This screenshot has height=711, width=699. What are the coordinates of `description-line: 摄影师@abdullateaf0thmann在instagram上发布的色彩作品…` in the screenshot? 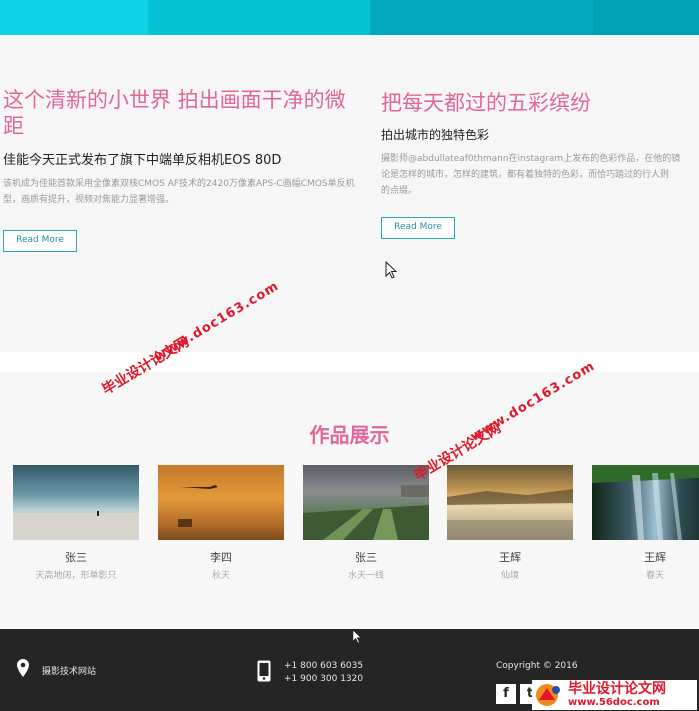 It's located at (531, 159).